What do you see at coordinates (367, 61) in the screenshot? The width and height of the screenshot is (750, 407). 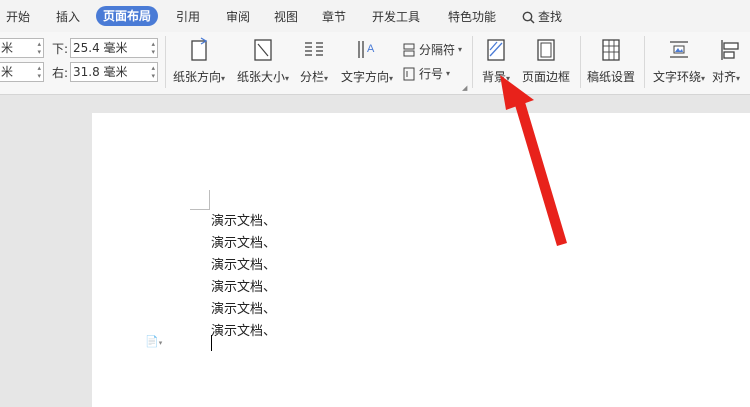 I see `text-direction-button: A 文字方向▾` at bounding box center [367, 61].